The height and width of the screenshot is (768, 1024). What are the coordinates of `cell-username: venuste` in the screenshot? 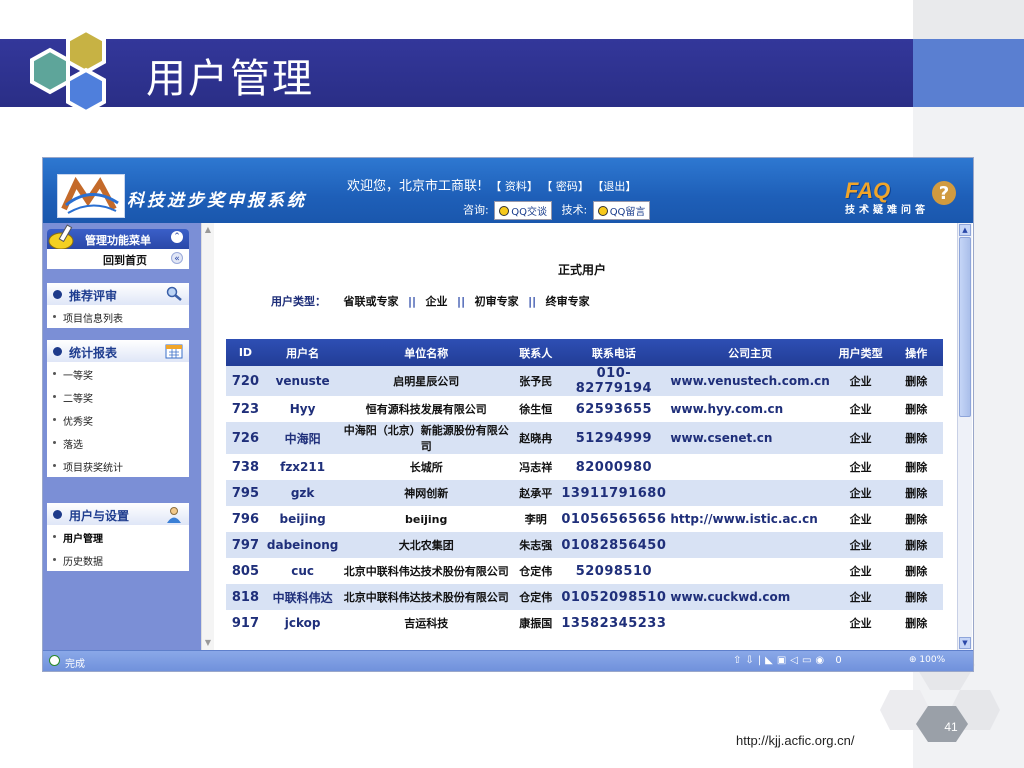 It's located at (302, 381).